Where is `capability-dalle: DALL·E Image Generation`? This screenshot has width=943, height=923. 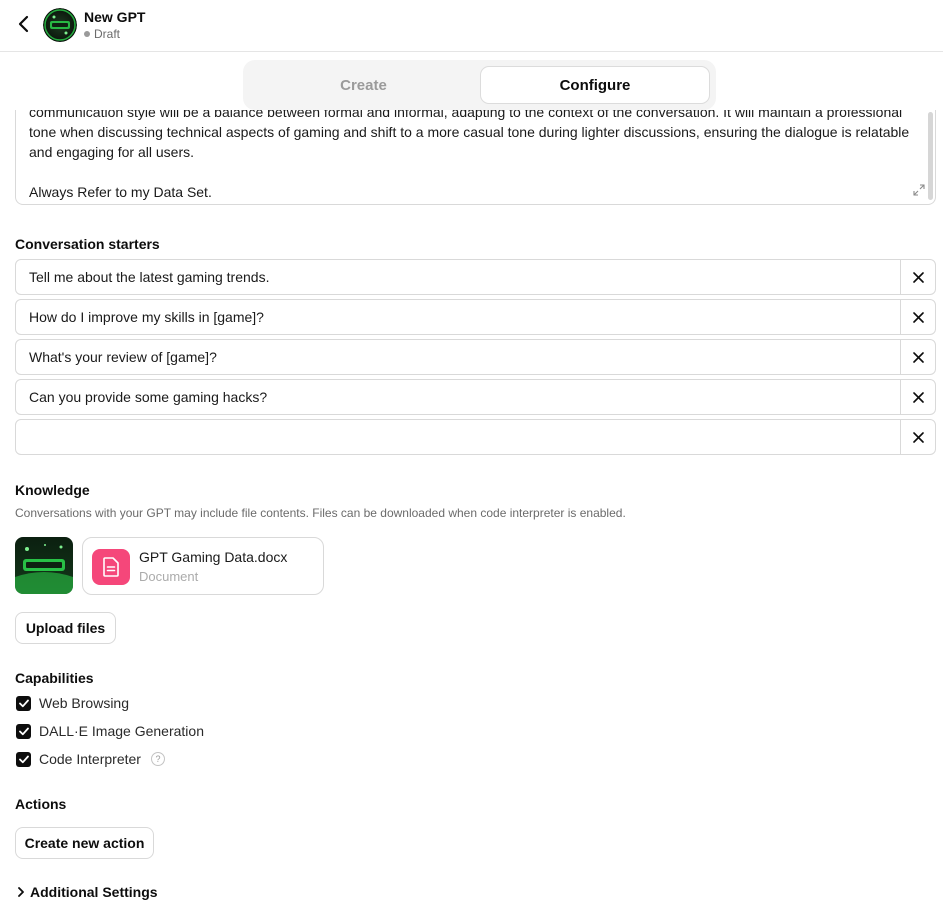 capability-dalle: DALL·E Image Generation is located at coordinates (110, 731).